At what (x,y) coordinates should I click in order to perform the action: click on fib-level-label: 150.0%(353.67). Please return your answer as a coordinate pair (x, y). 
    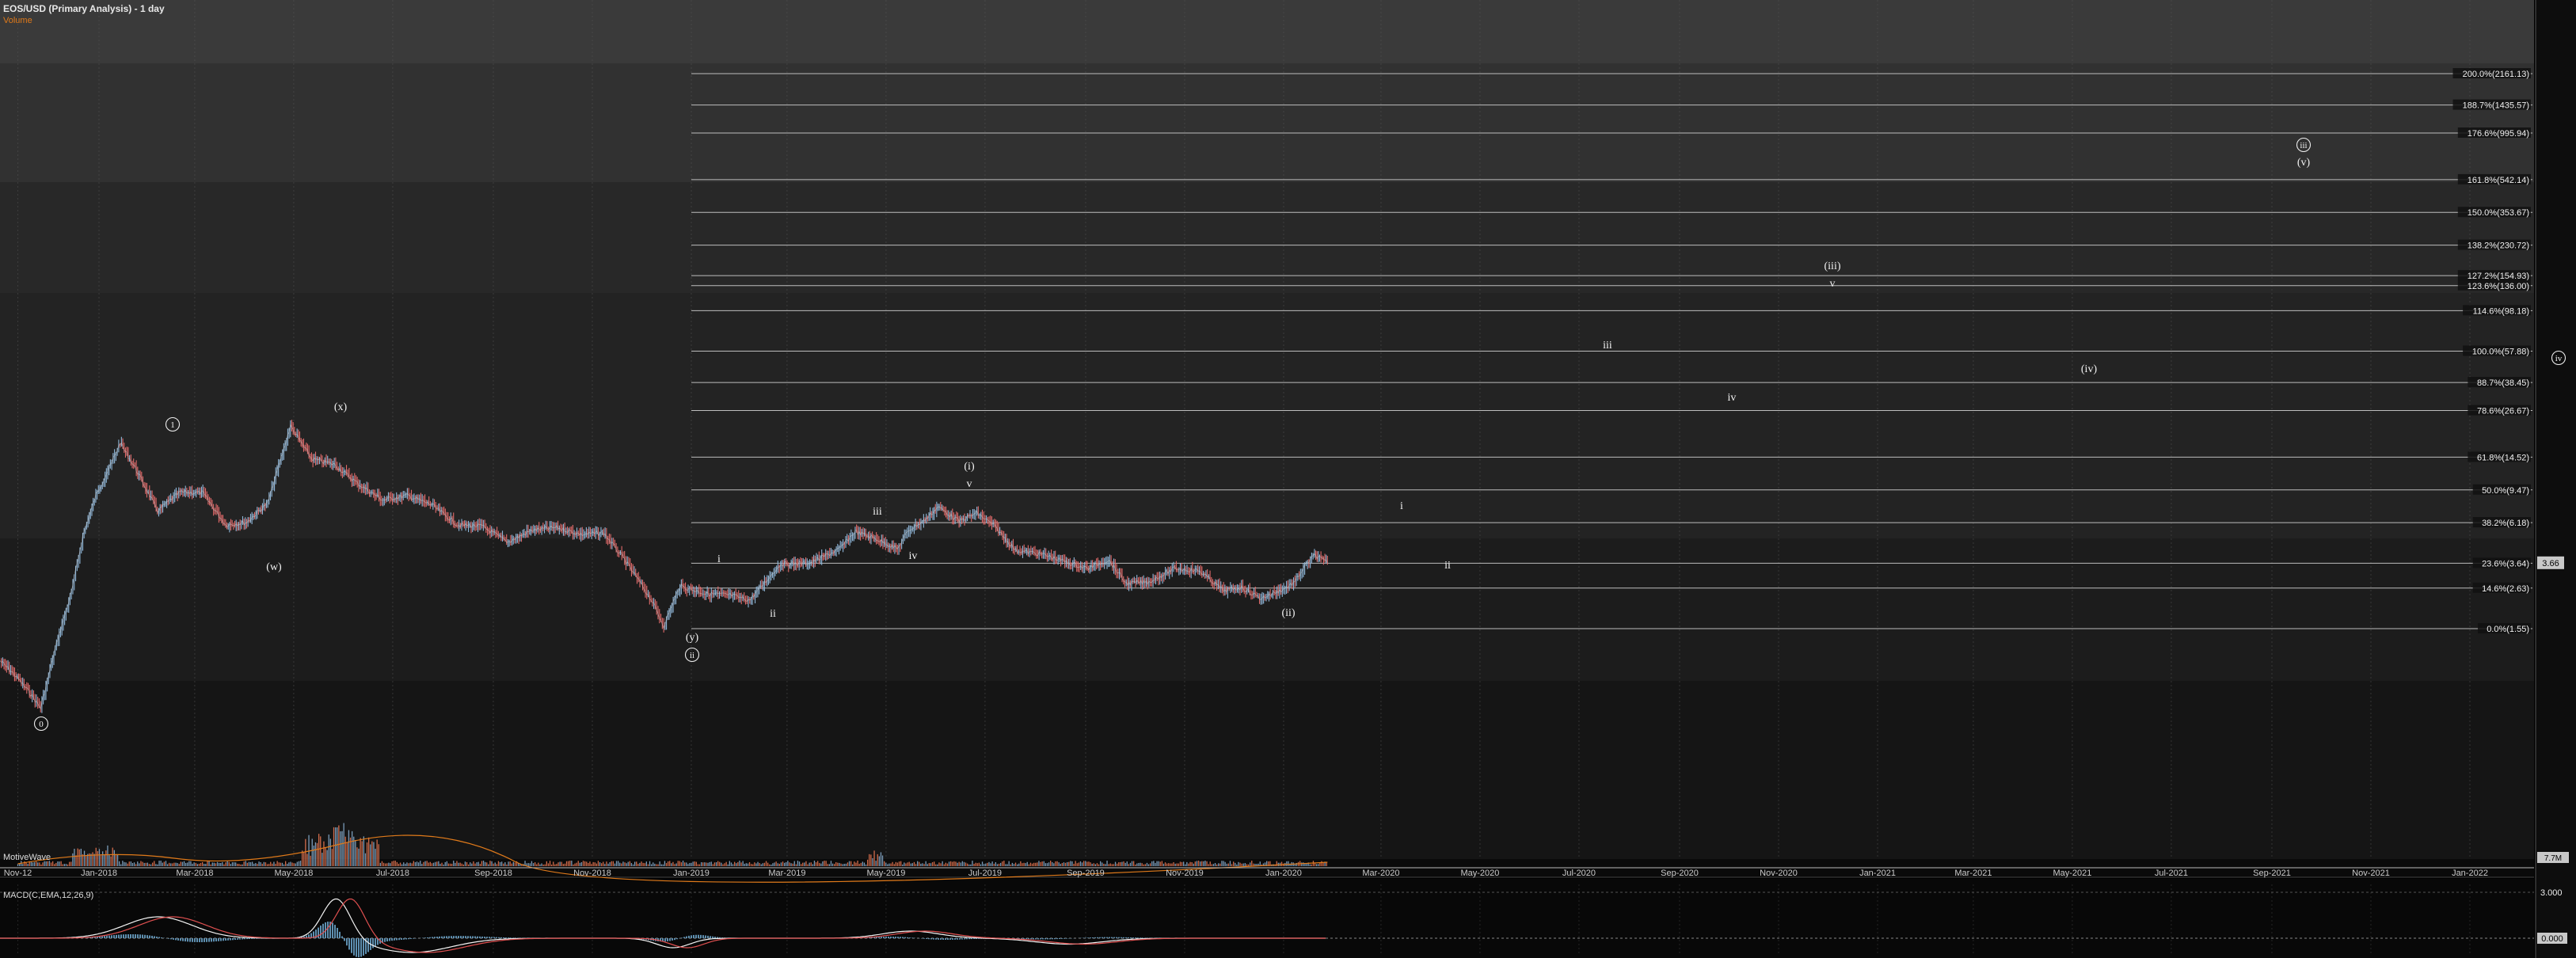
    Looking at the image, I should click on (2498, 213).